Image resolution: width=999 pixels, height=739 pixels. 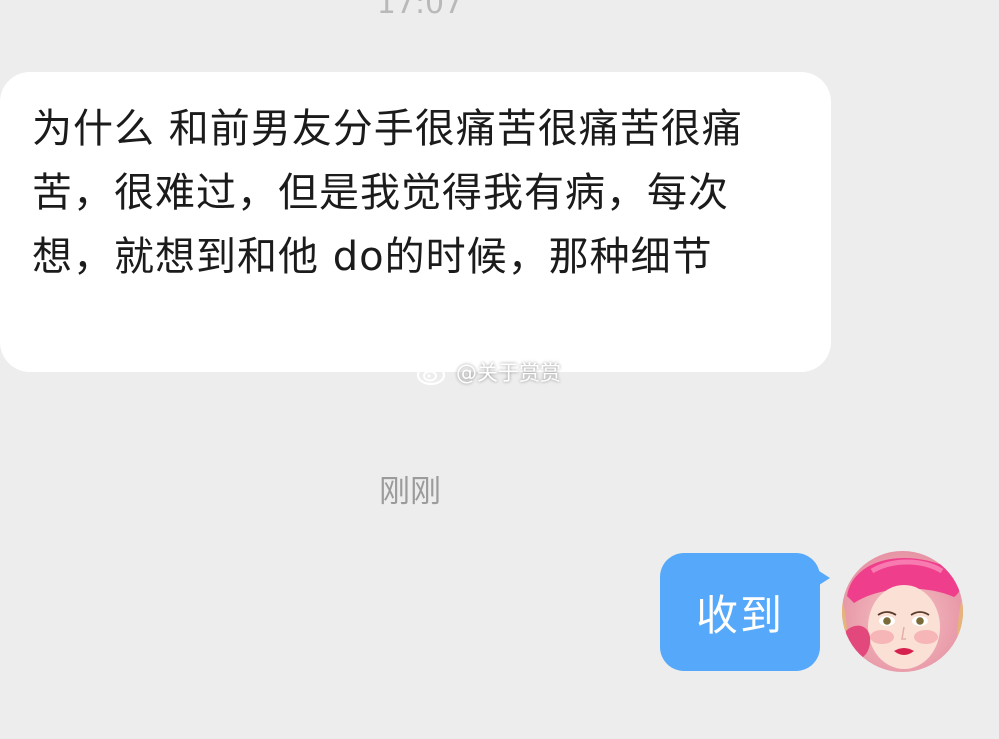 I want to click on middle-timestamp: 刚刚, so click(x=410, y=492).